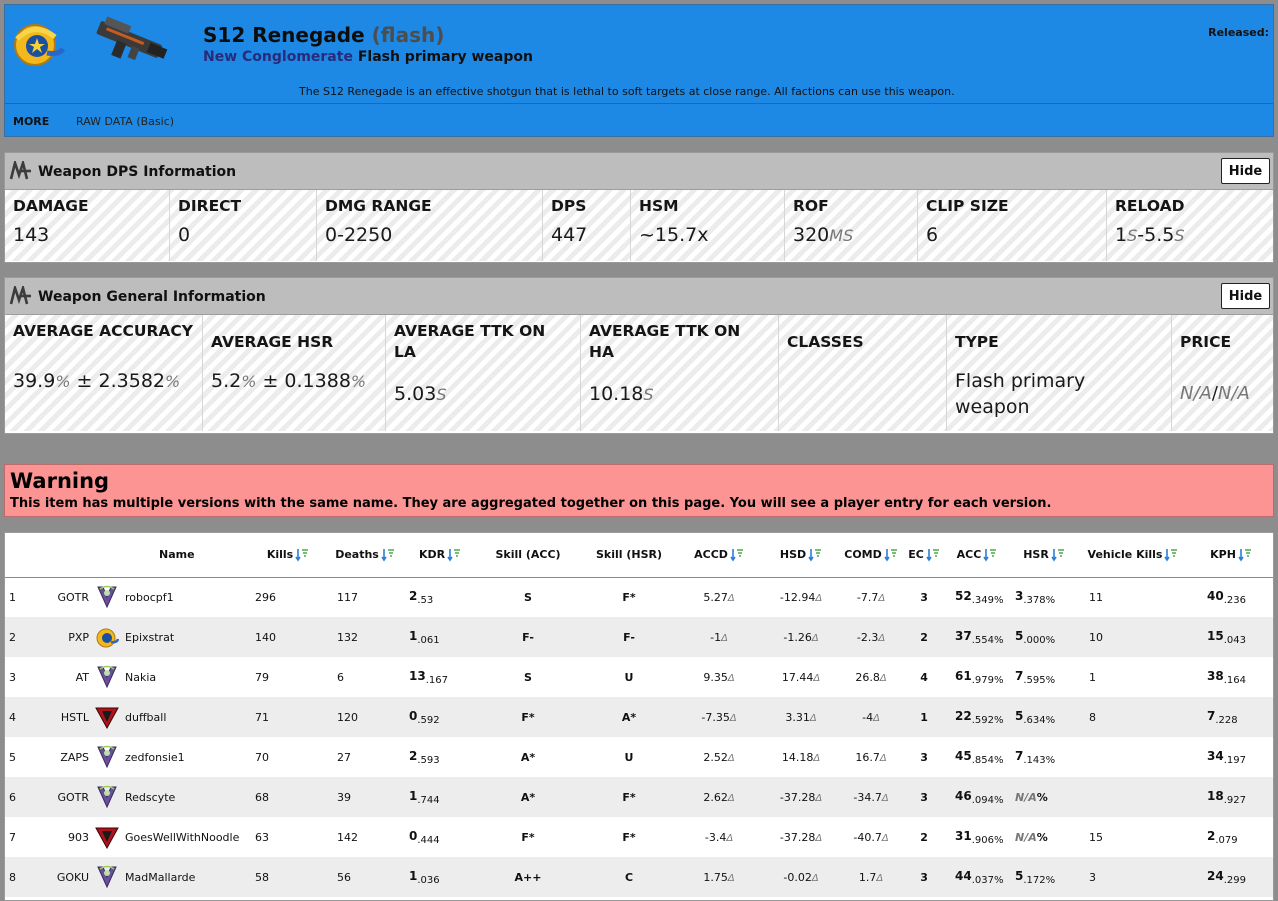 The image size is (1278, 901). What do you see at coordinates (67, 837) in the screenshot?
I see `outfit-tag: 903` at bounding box center [67, 837].